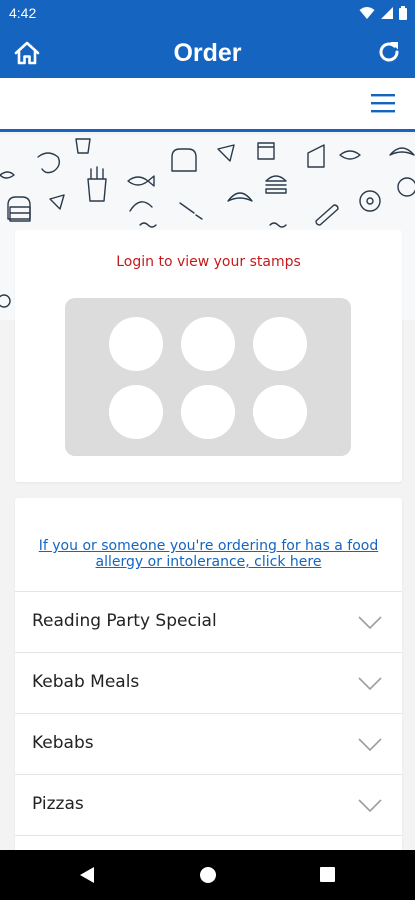  What do you see at coordinates (63, 743) in the screenshot?
I see `category-label: Kebabs` at bounding box center [63, 743].